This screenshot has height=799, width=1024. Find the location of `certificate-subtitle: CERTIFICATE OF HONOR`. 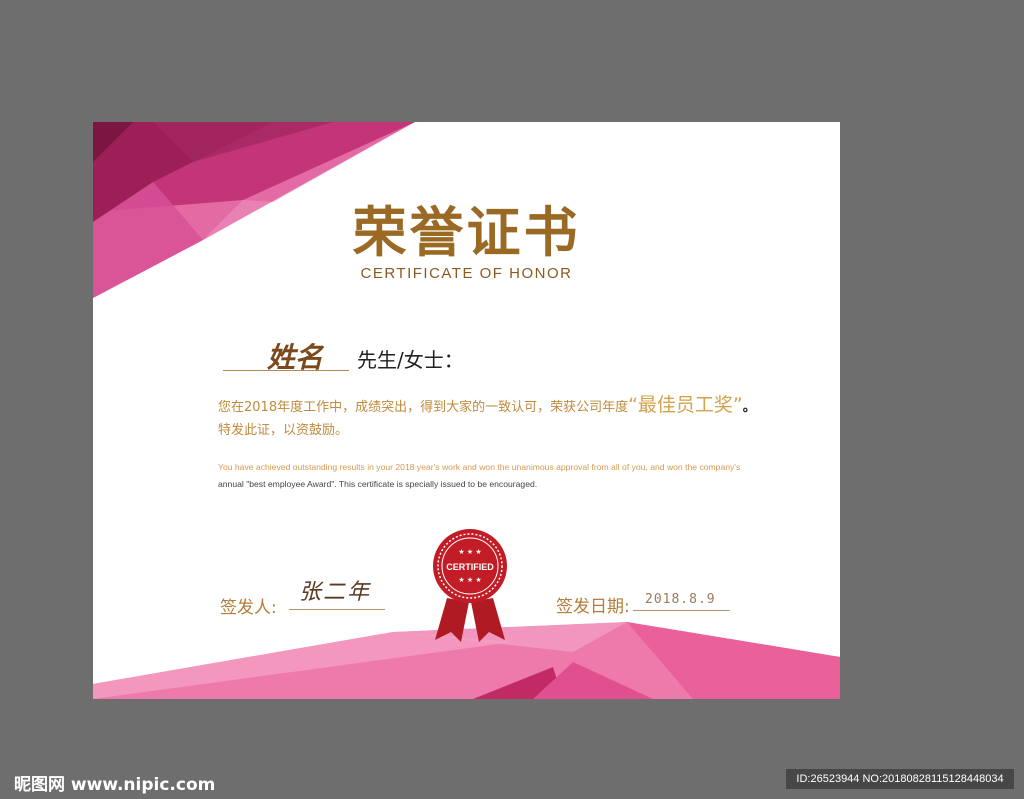

certificate-subtitle: CERTIFICATE OF HONOR is located at coordinates (466, 273).